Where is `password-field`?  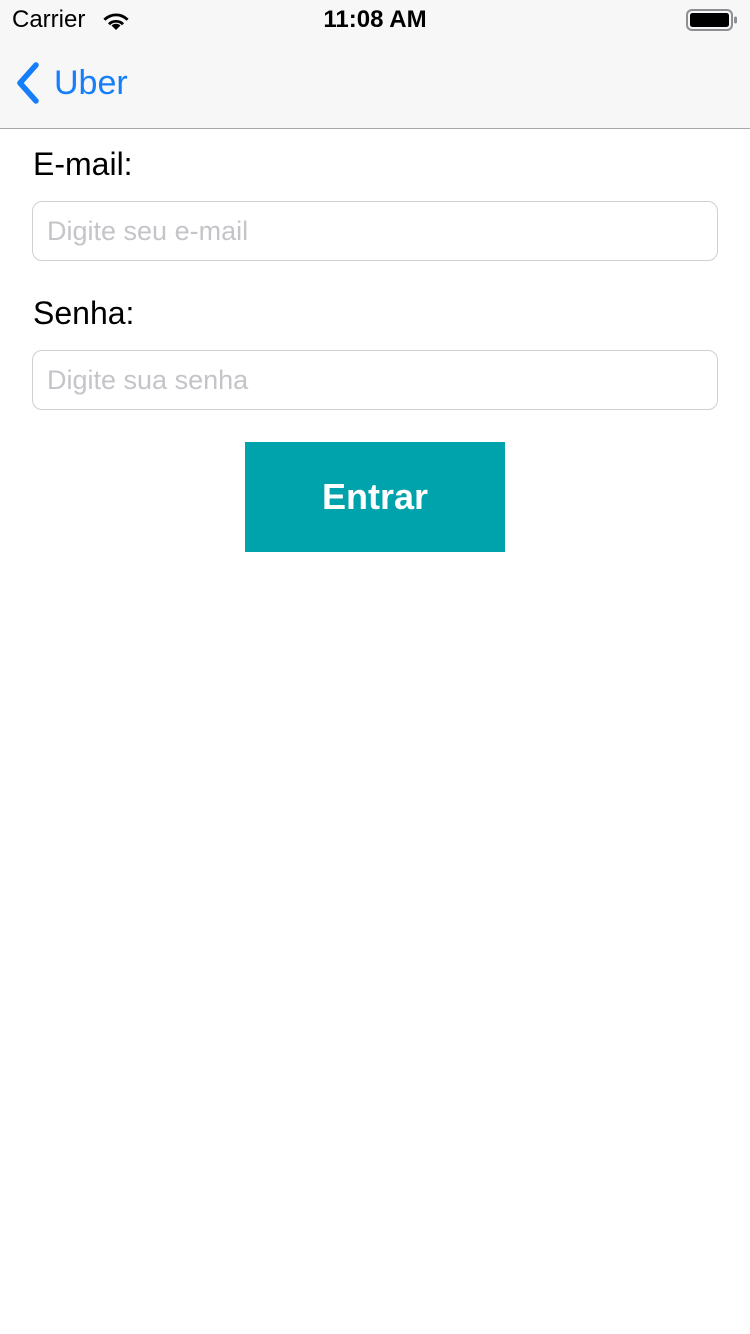 password-field is located at coordinates (375, 380).